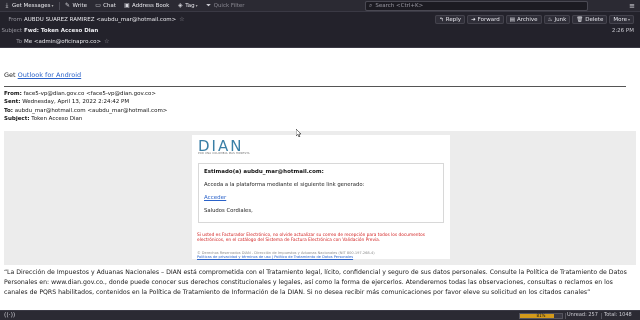 This screenshot has width=640, height=320. What do you see at coordinates (527, 19) in the screenshot?
I see `archive-label: Archive` at bounding box center [527, 19].